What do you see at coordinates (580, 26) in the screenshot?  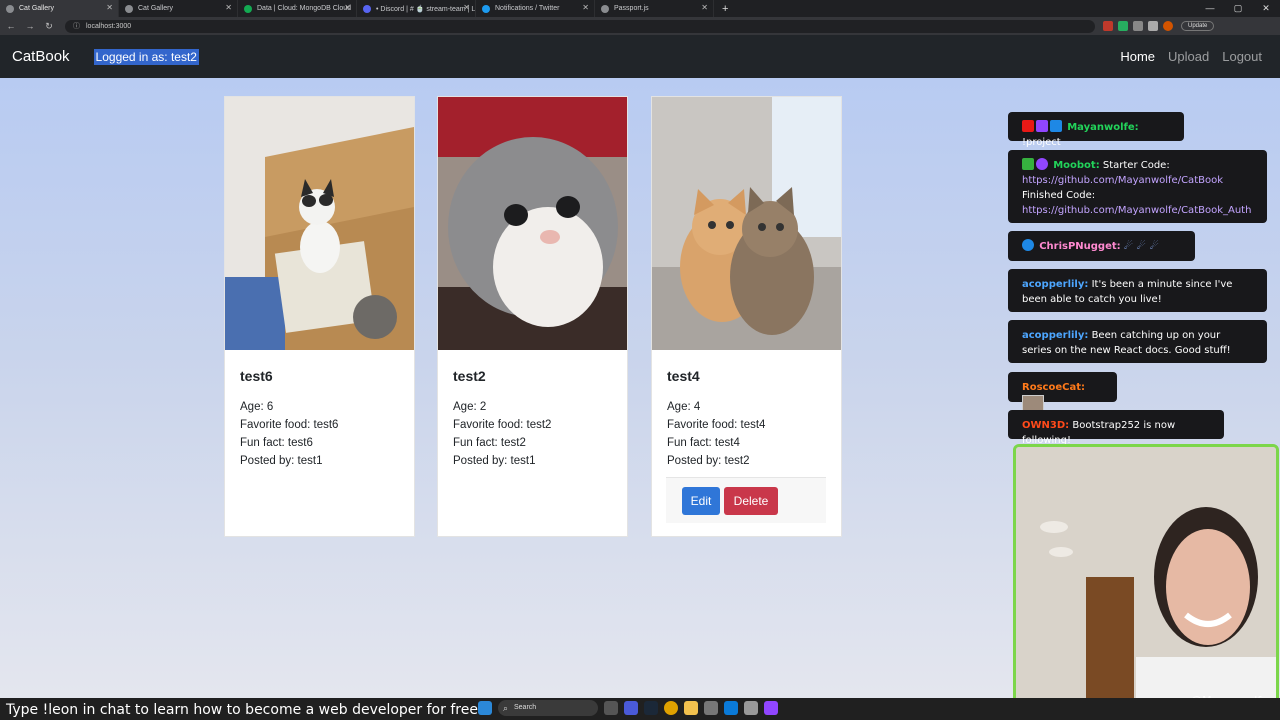 I see `address-bar: ⓘ localhost:3000` at bounding box center [580, 26].